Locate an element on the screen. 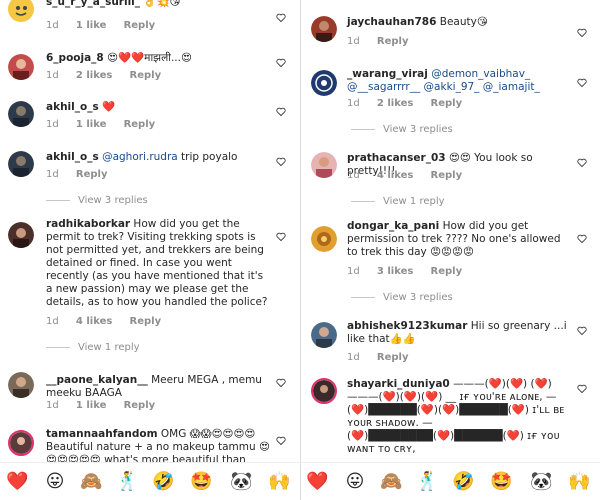 The height and width of the screenshot is (500, 600). comment-username: jaychauhan786 is located at coordinates (391, 22).